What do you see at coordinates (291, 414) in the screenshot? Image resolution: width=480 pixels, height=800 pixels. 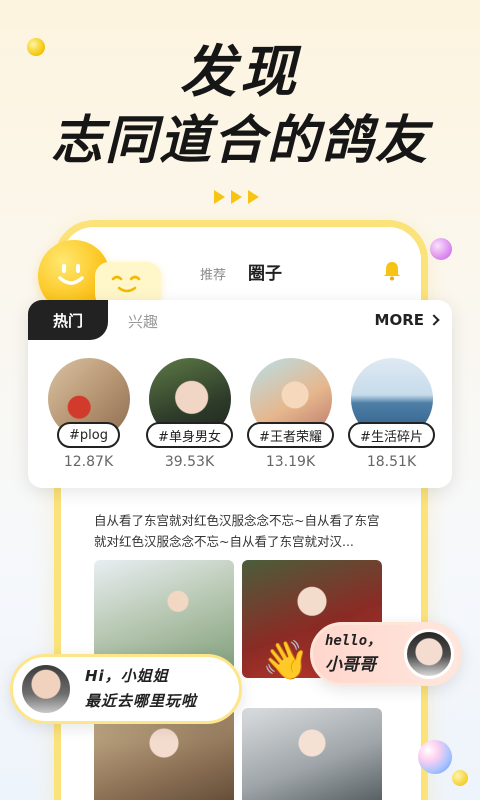 I see `topic-item-king: #王者荣耀 13.19K` at bounding box center [291, 414].